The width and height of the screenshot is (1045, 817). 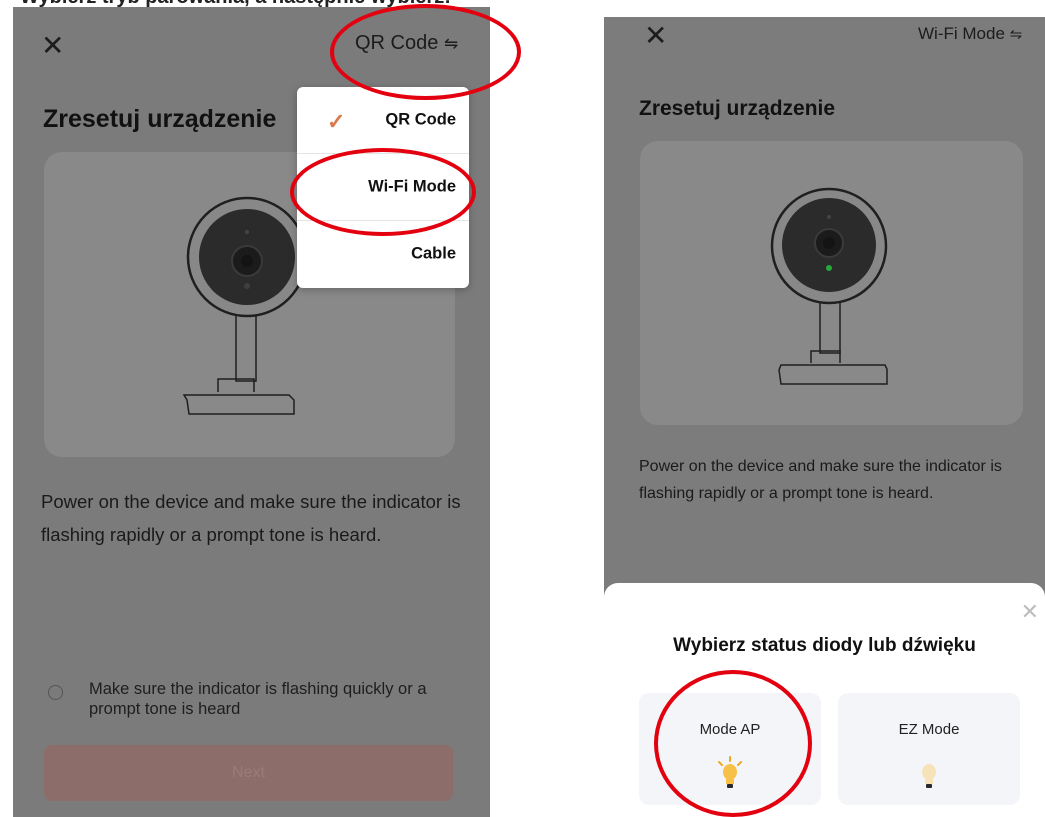 What do you see at coordinates (730, 729) in the screenshot?
I see `option-label: Mode AP` at bounding box center [730, 729].